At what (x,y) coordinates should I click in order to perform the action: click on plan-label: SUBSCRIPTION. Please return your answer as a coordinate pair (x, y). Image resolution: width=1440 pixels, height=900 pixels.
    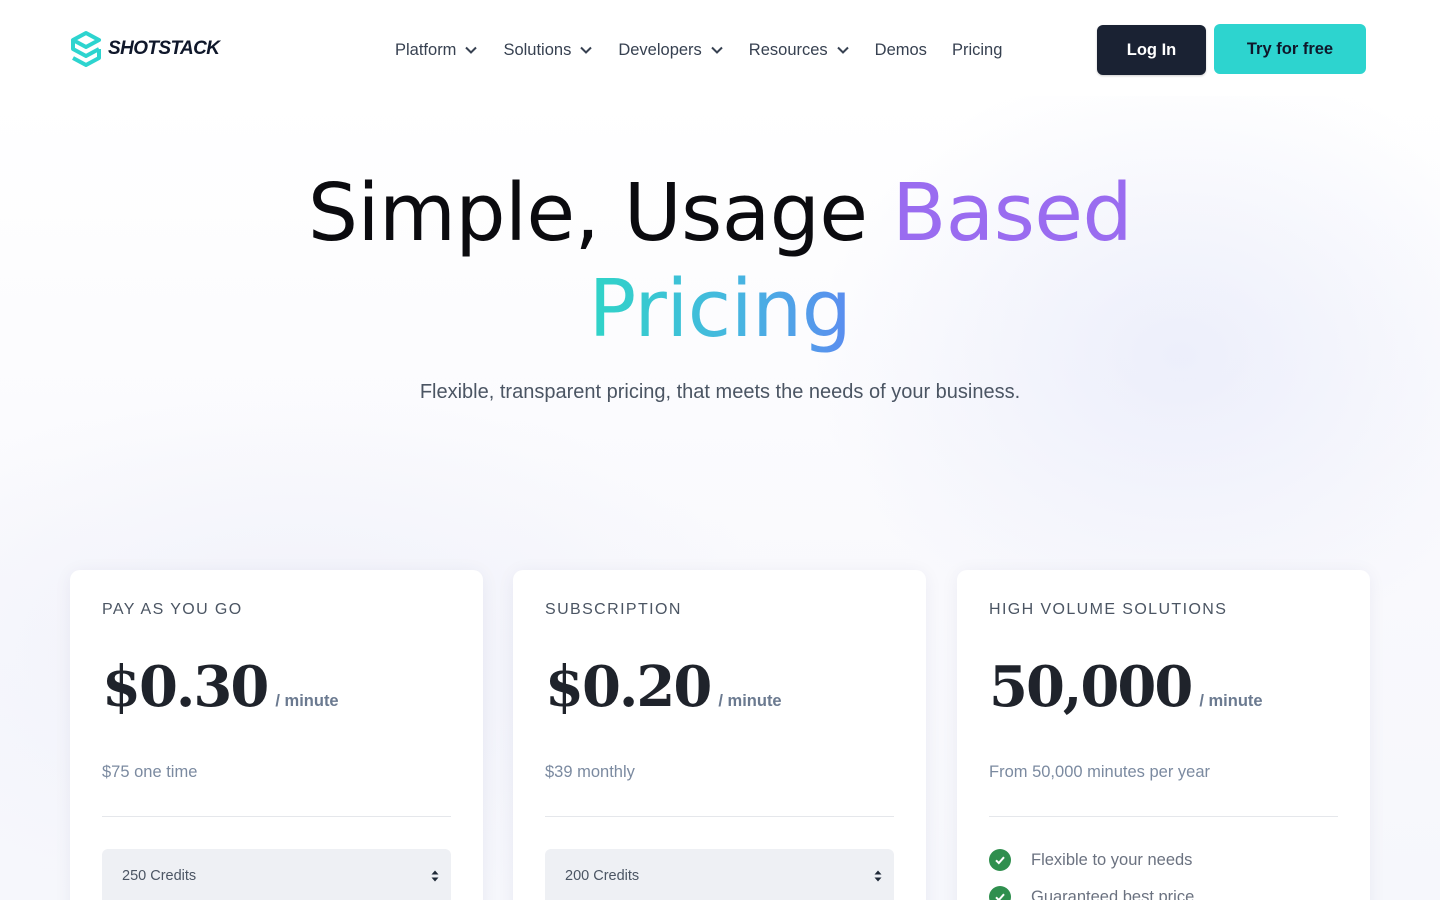
    Looking at the image, I should click on (613, 609).